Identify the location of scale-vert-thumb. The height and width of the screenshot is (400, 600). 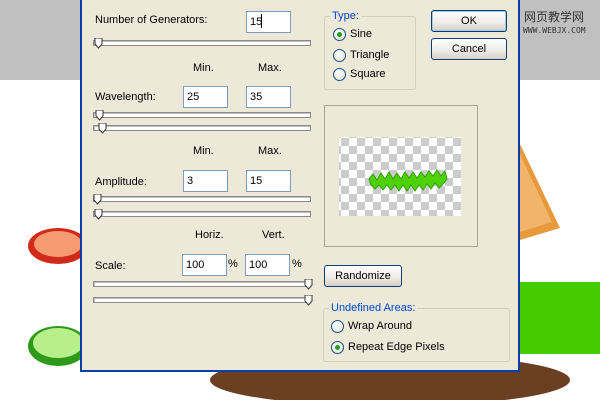
(308, 300).